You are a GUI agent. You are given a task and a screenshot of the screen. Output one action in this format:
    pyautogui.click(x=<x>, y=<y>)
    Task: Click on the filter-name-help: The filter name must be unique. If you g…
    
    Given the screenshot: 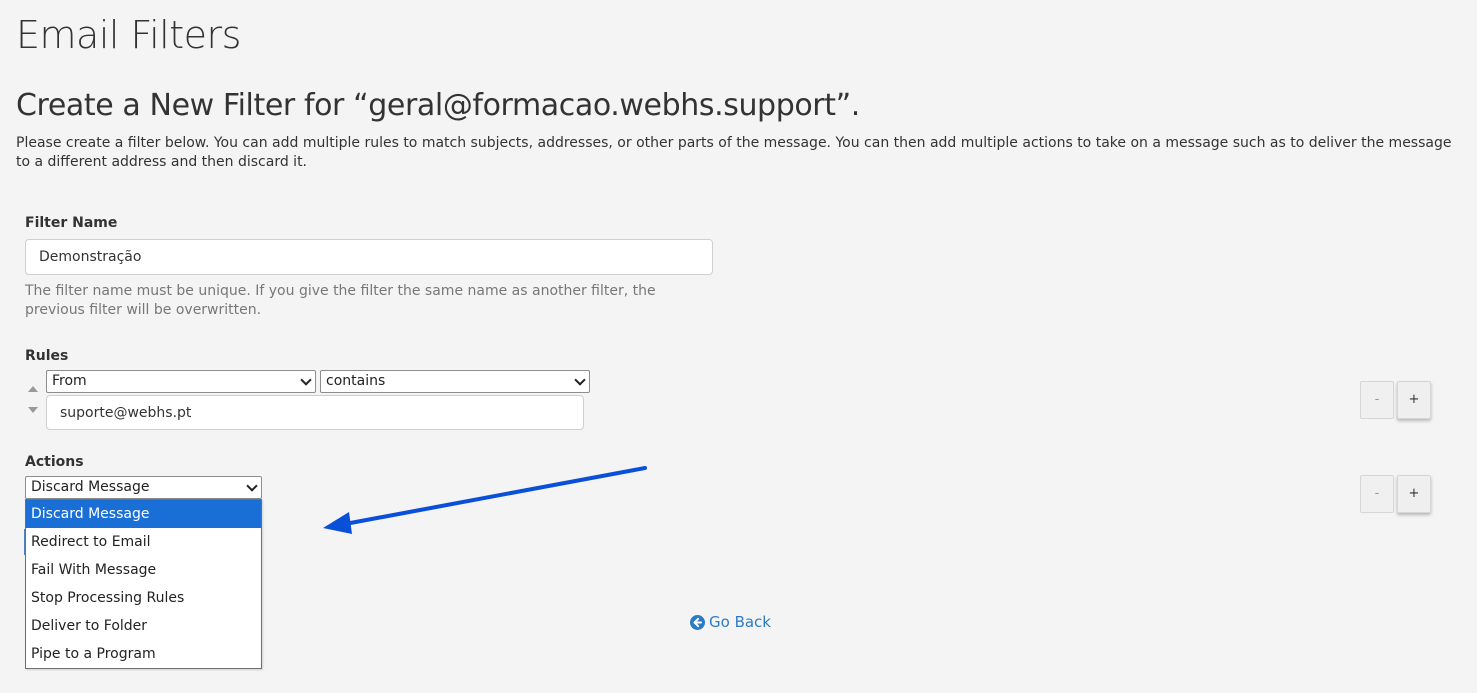 What is the action you would take?
    pyautogui.click(x=340, y=300)
    